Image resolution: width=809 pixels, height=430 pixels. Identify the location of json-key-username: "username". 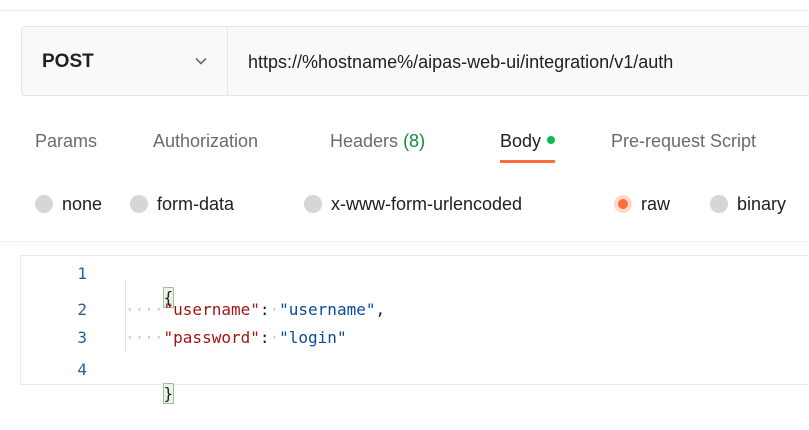
(211, 309).